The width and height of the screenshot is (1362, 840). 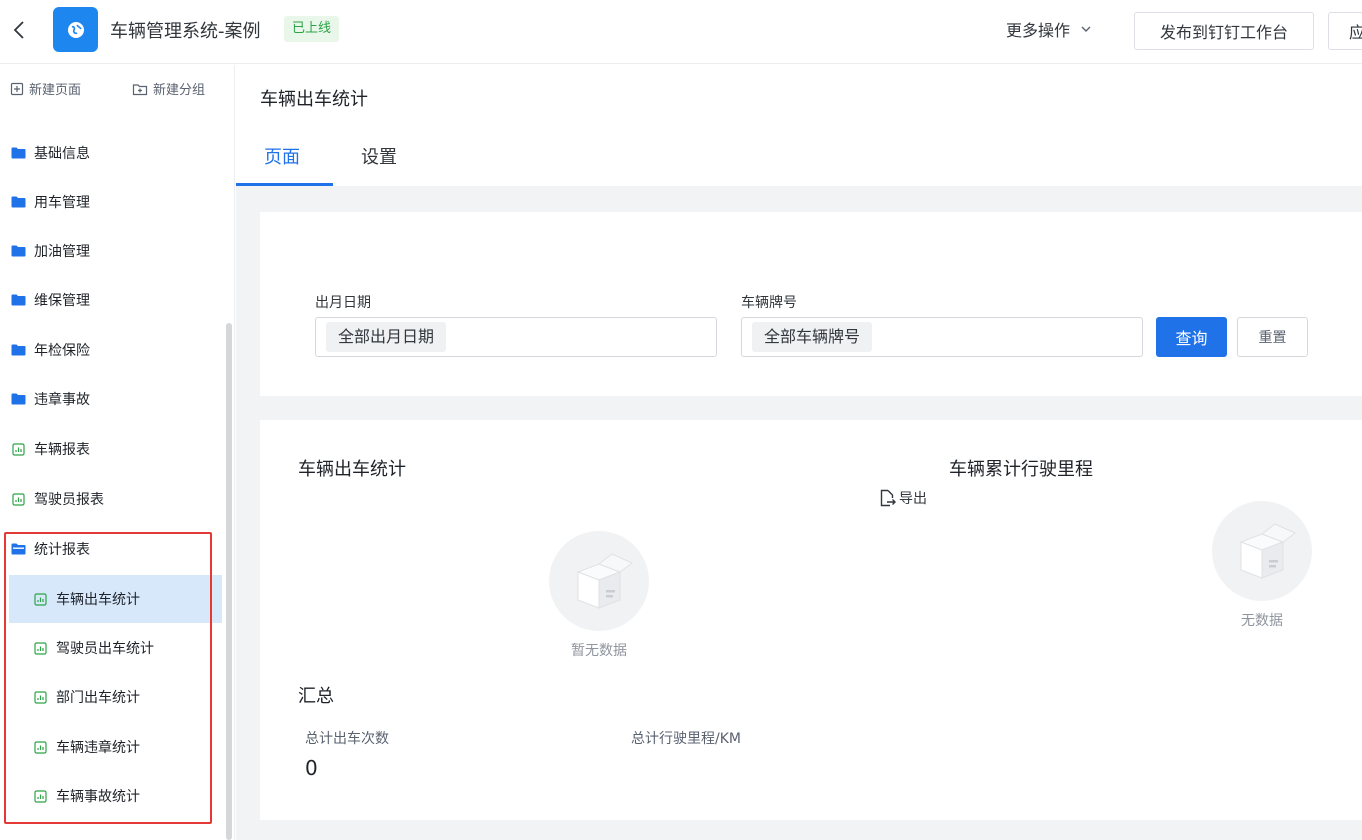 What do you see at coordinates (599, 651) in the screenshot?
I see `chart1-empty-text: 暂无数据` at bounding box center [599, 651].